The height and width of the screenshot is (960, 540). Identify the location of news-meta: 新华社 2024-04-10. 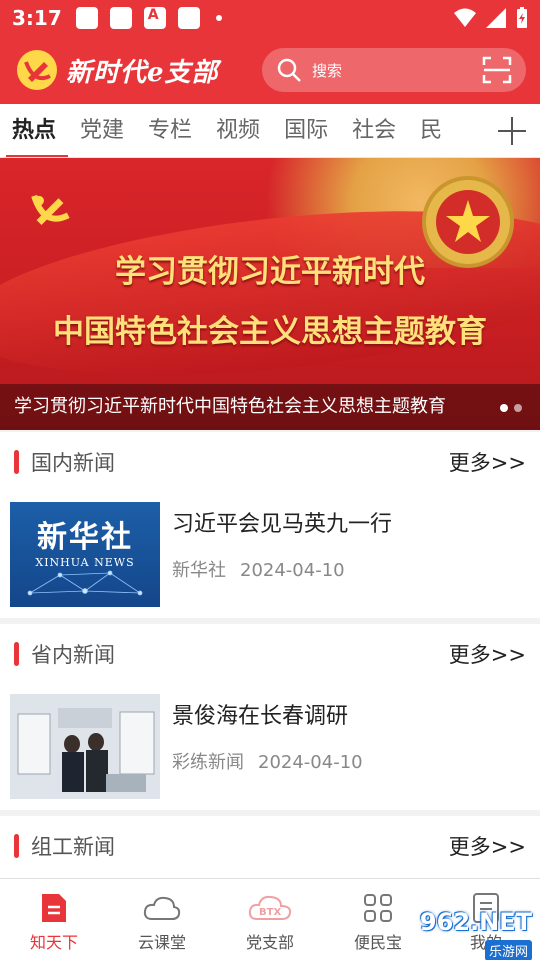
(282, 569).